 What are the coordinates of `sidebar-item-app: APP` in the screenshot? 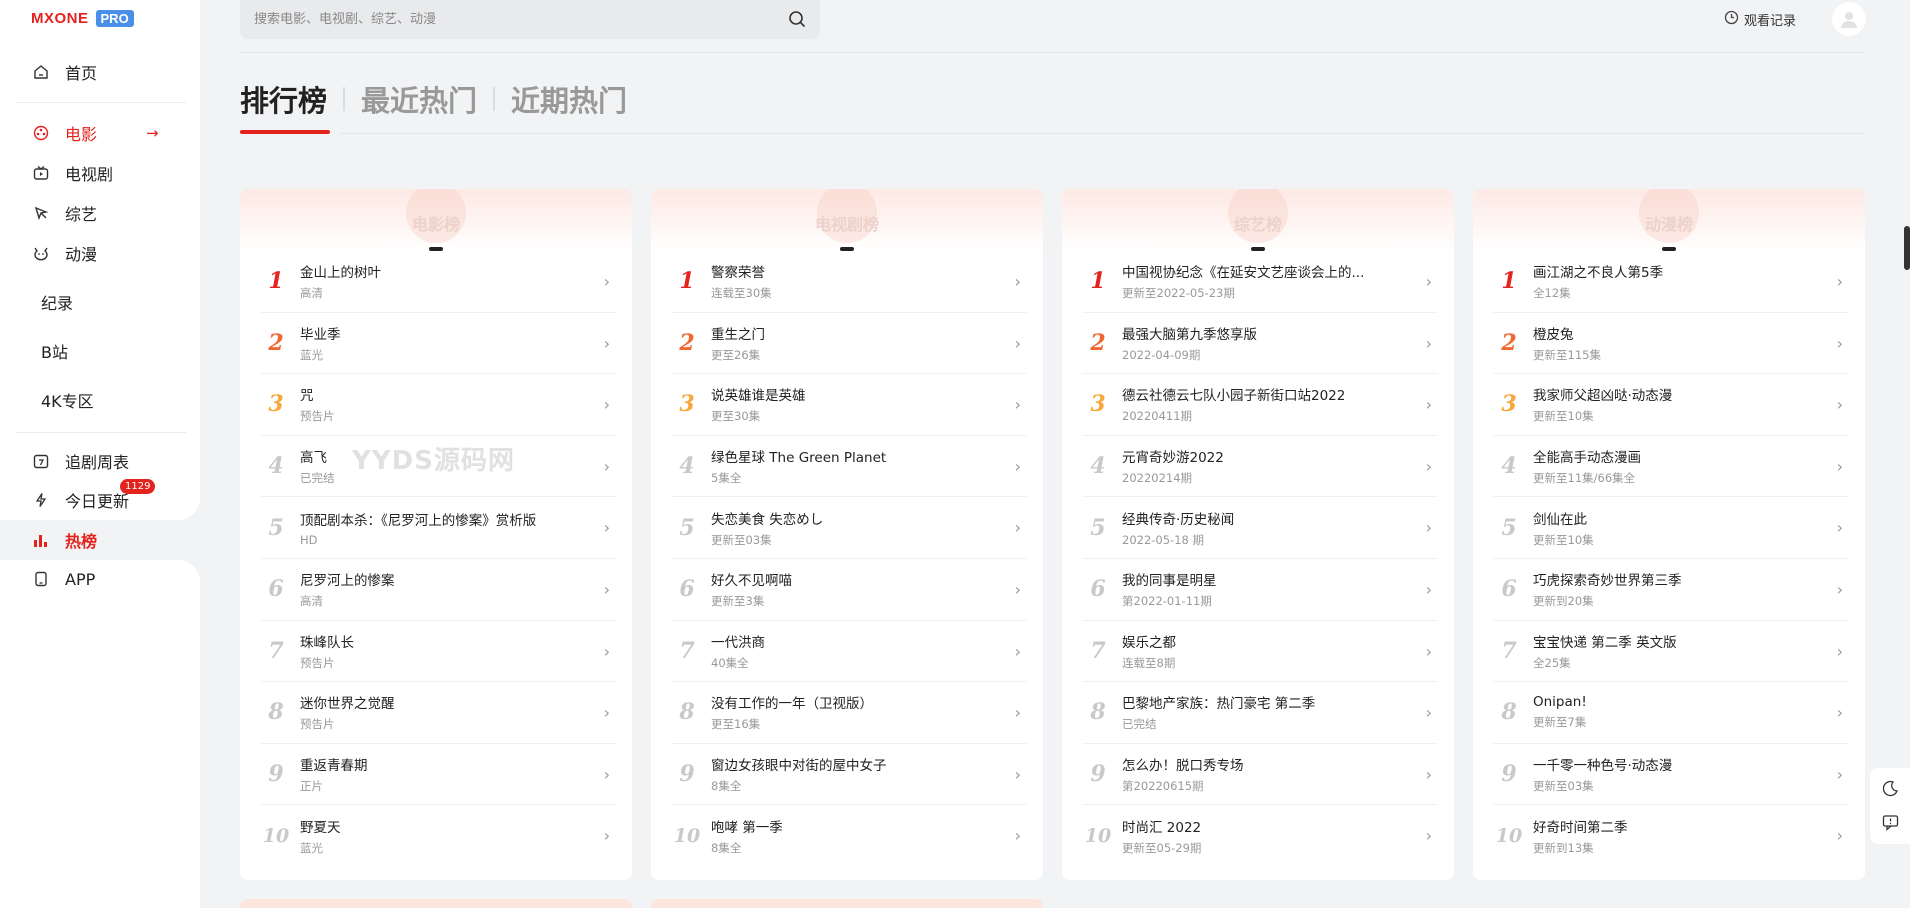 It's located at (63, 579).